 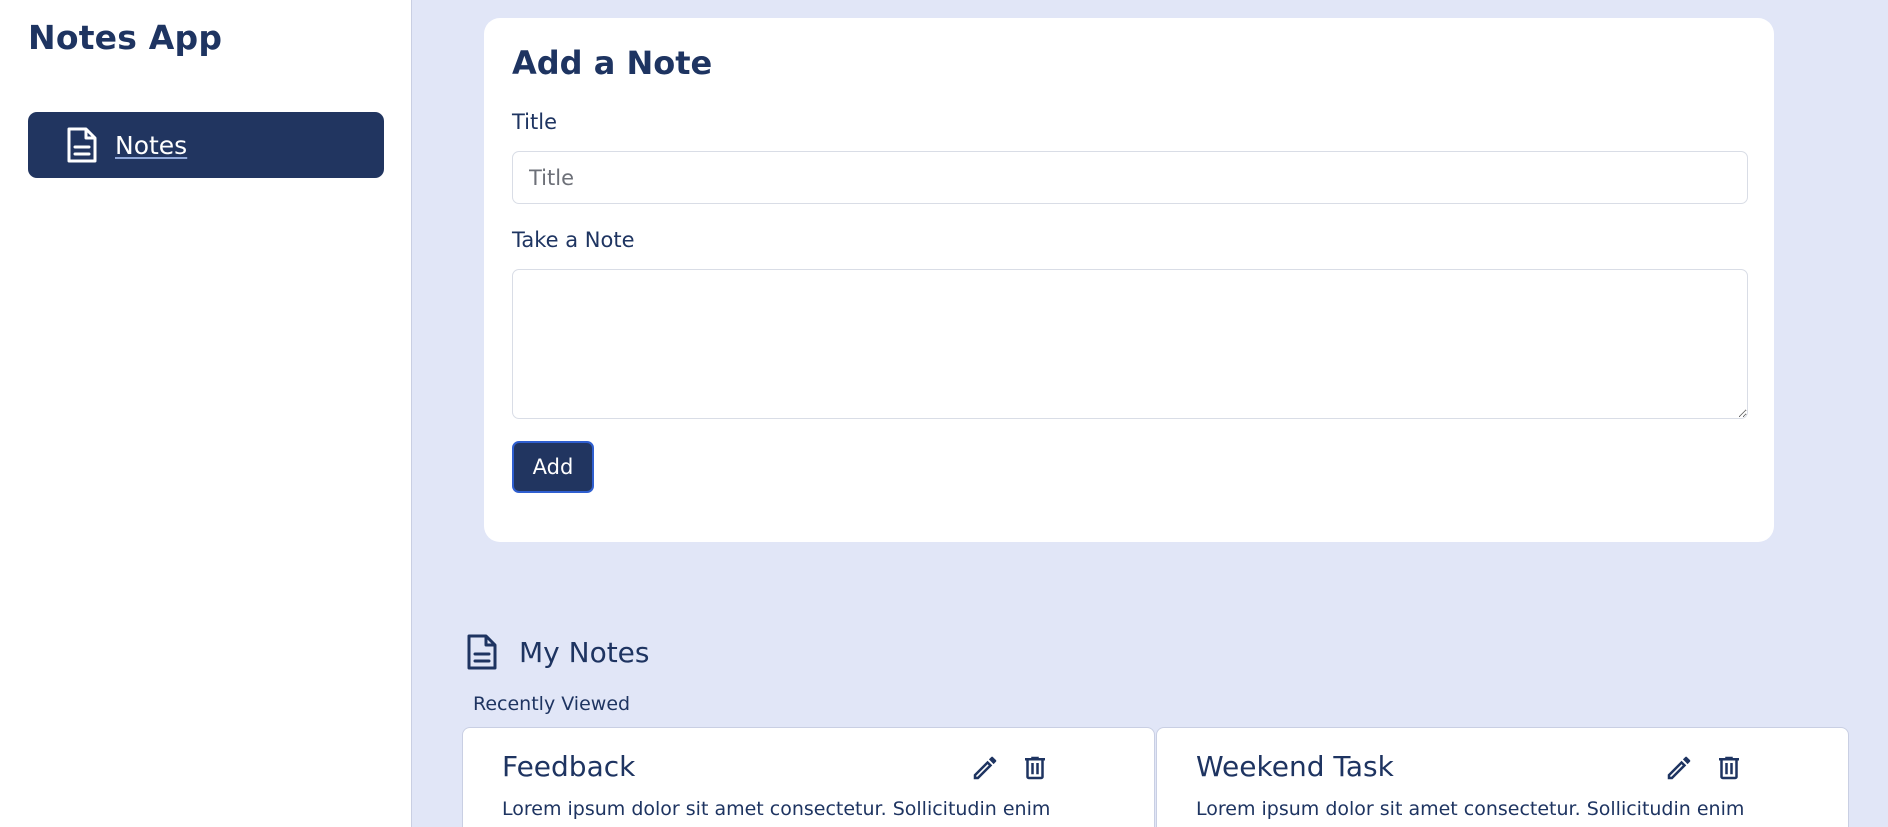 What do you see at coordinates (552, 704) in the screenshot?
I see `recently-viewed-label: Recently Viewed` at bounding box center [552, 704].